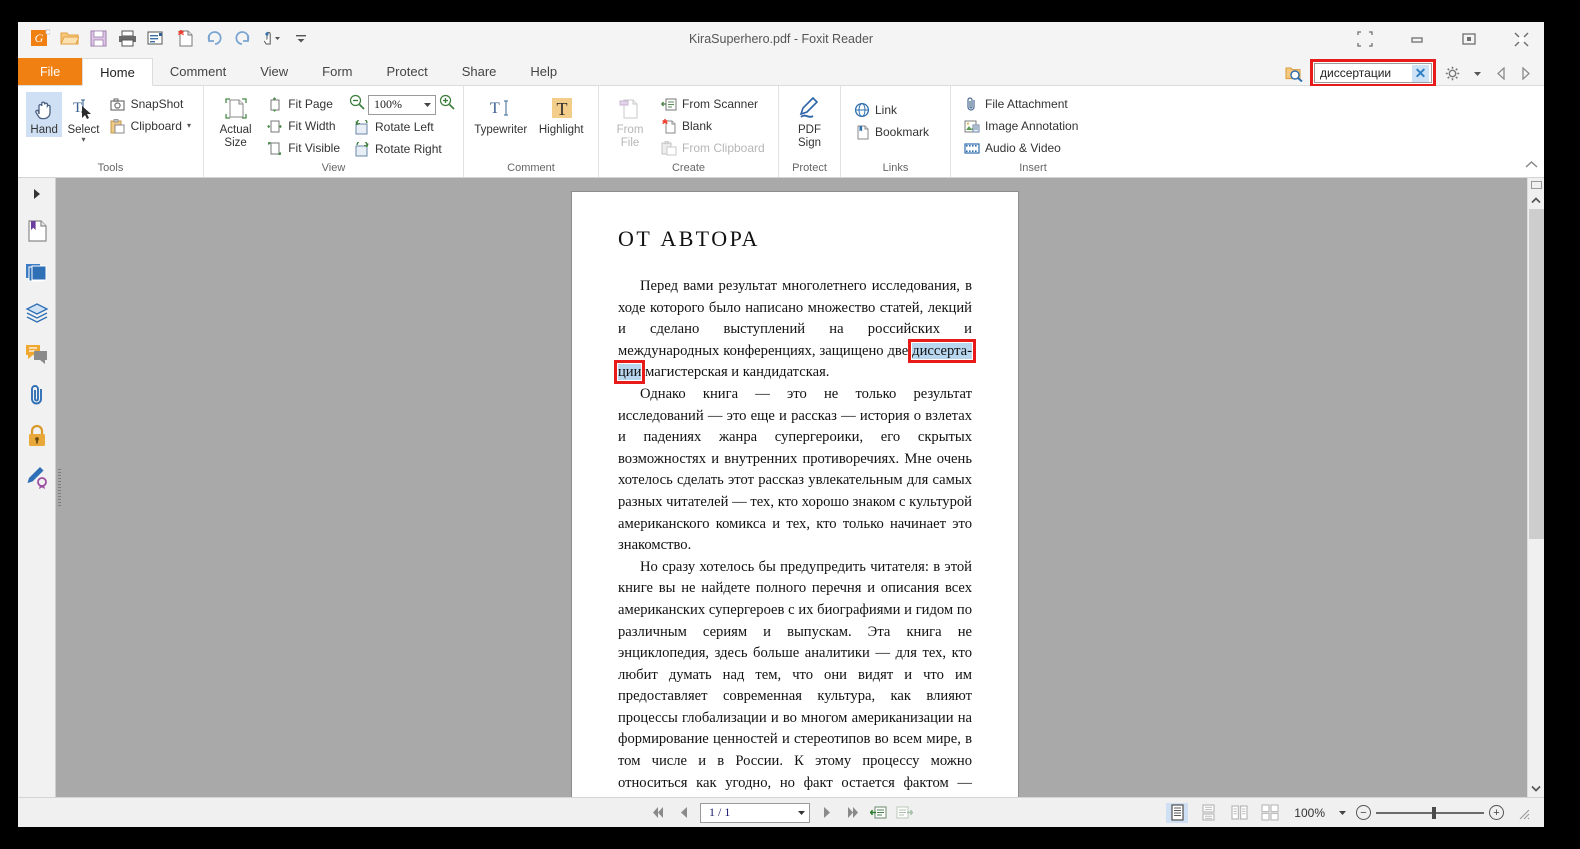 The image size is (1580, 849). Describe the element at coordinates (902, 132) in the screenshot. I see `bookmark-label: Bookmark` at that location.